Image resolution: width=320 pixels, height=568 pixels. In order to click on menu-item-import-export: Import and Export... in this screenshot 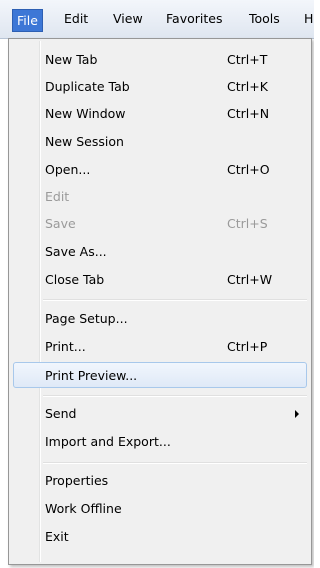, I will do `click(160, 442)`.